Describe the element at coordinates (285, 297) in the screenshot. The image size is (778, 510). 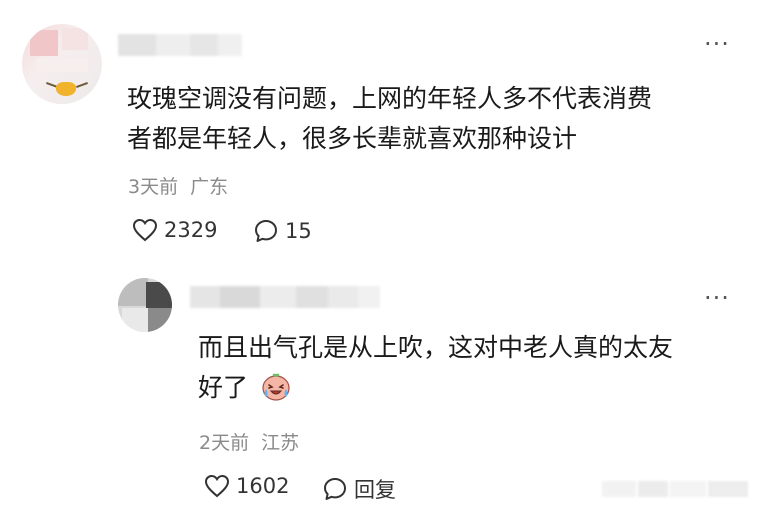
I see `replier-username` at that location.